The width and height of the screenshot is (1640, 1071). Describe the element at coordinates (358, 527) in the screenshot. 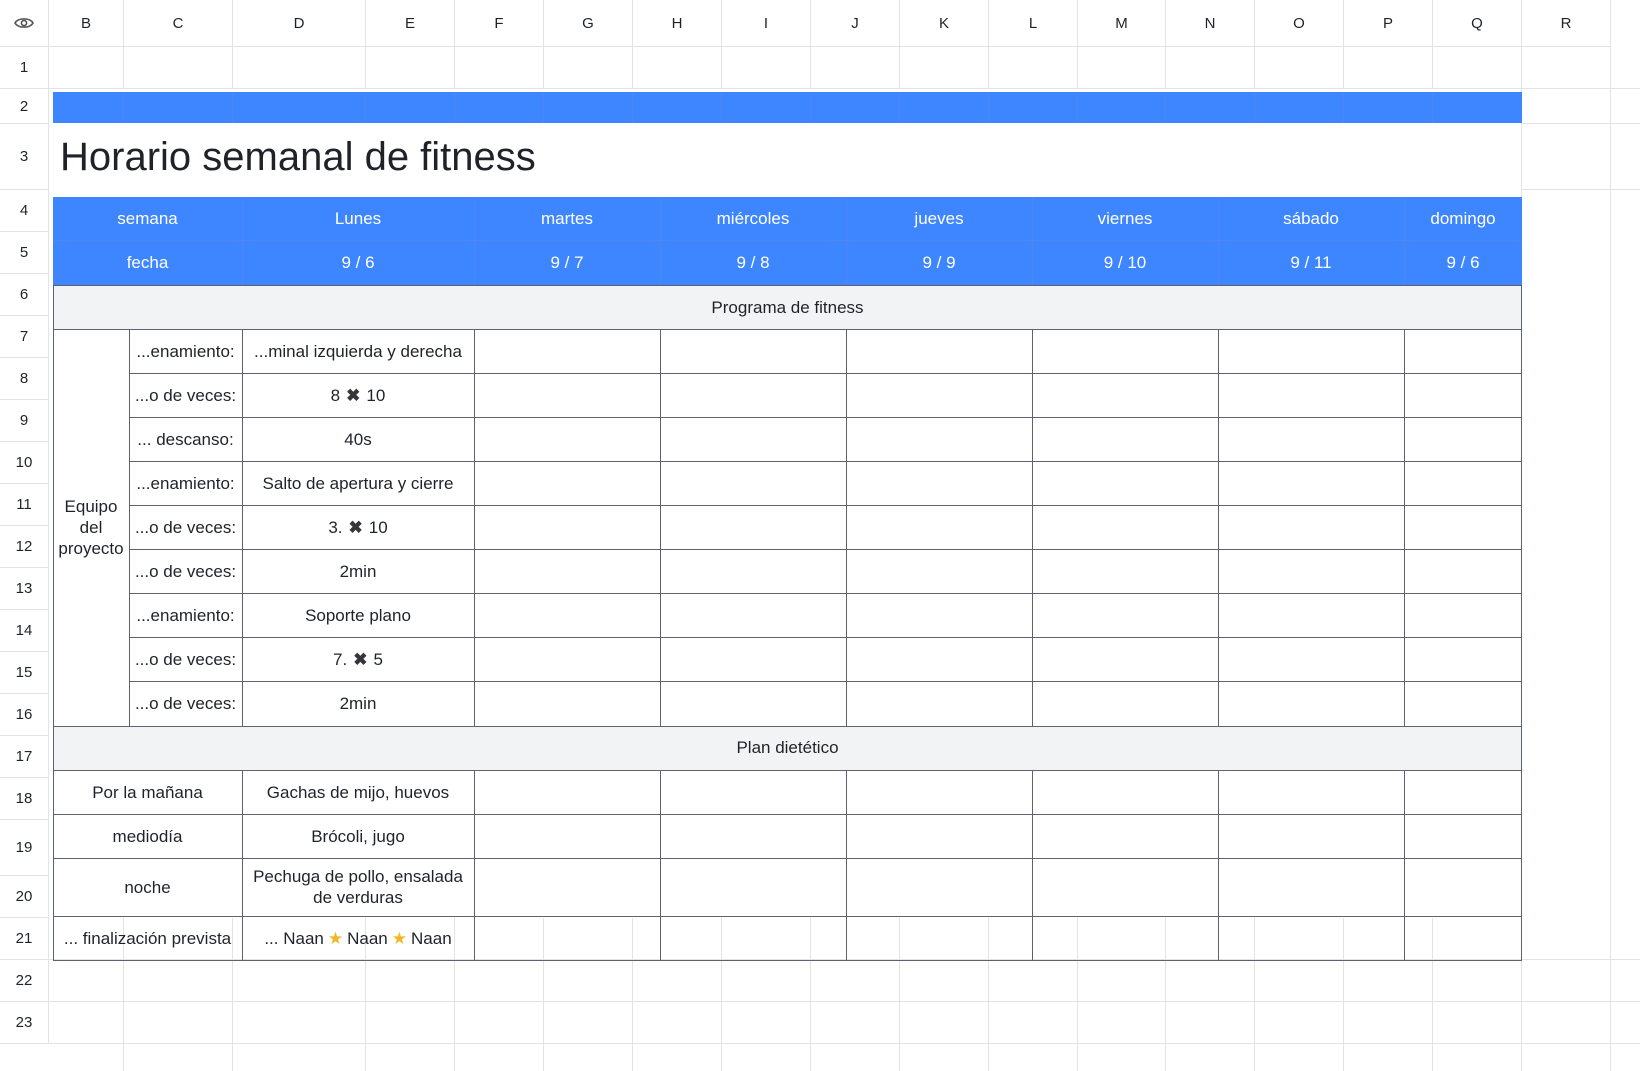

I see `monday-reps: 3. ✖ 10` at that location.